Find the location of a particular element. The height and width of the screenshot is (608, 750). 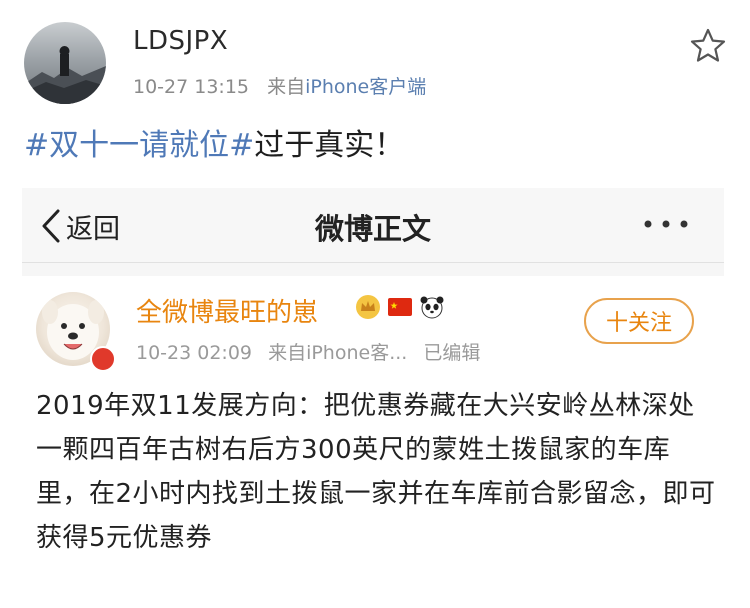

embedded-timestamp: 10-23 02:09 is located at coordinates (194, 353).